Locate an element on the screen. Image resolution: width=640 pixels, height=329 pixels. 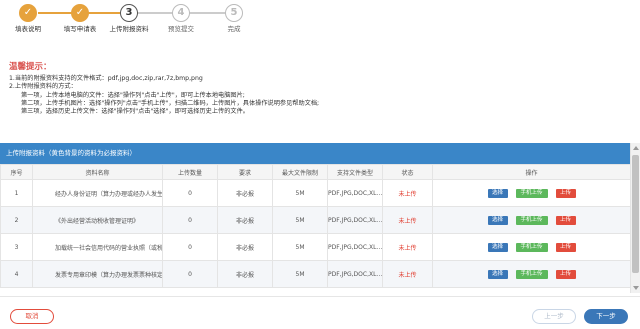
tips-line: 2.上传附报资料的方式： is located at coordinates (43, 87).